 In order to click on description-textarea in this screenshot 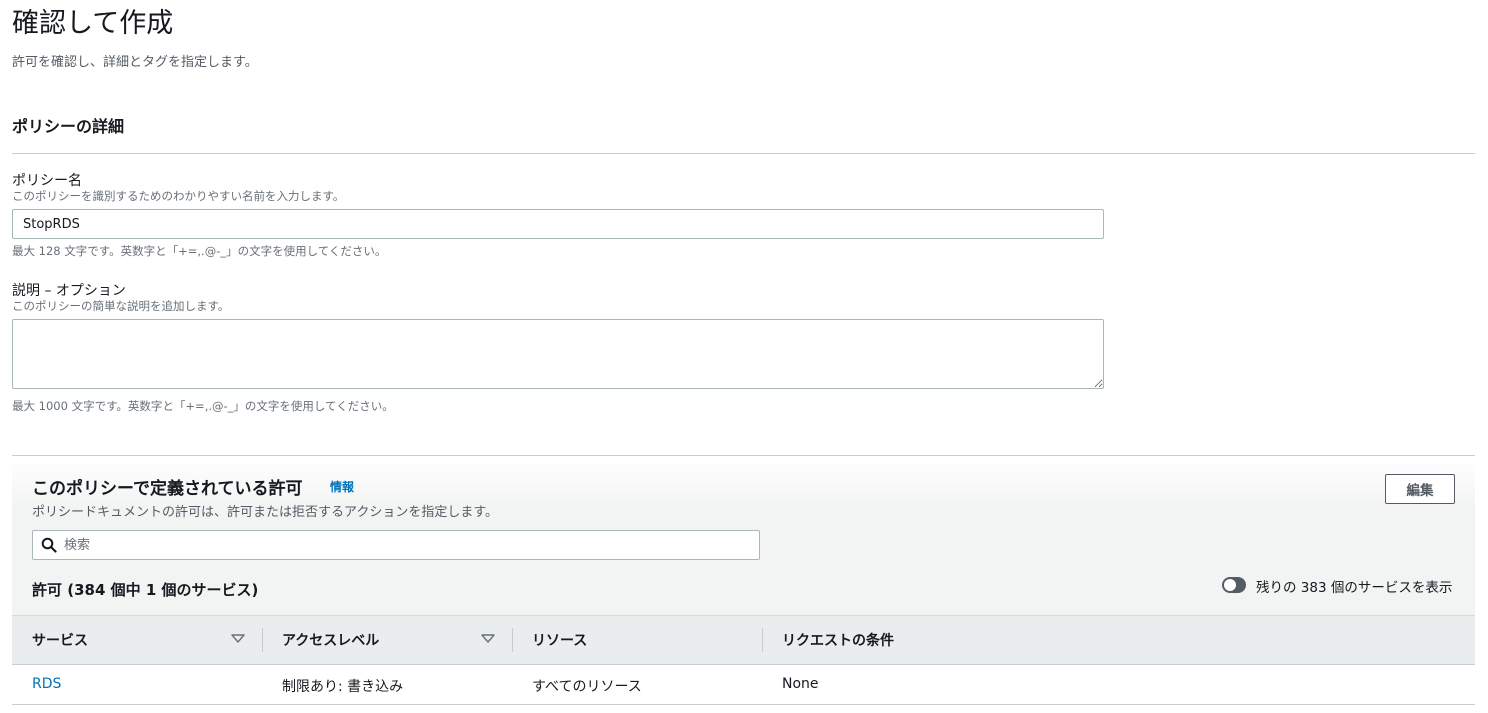, I will do `click(558, 354)`.